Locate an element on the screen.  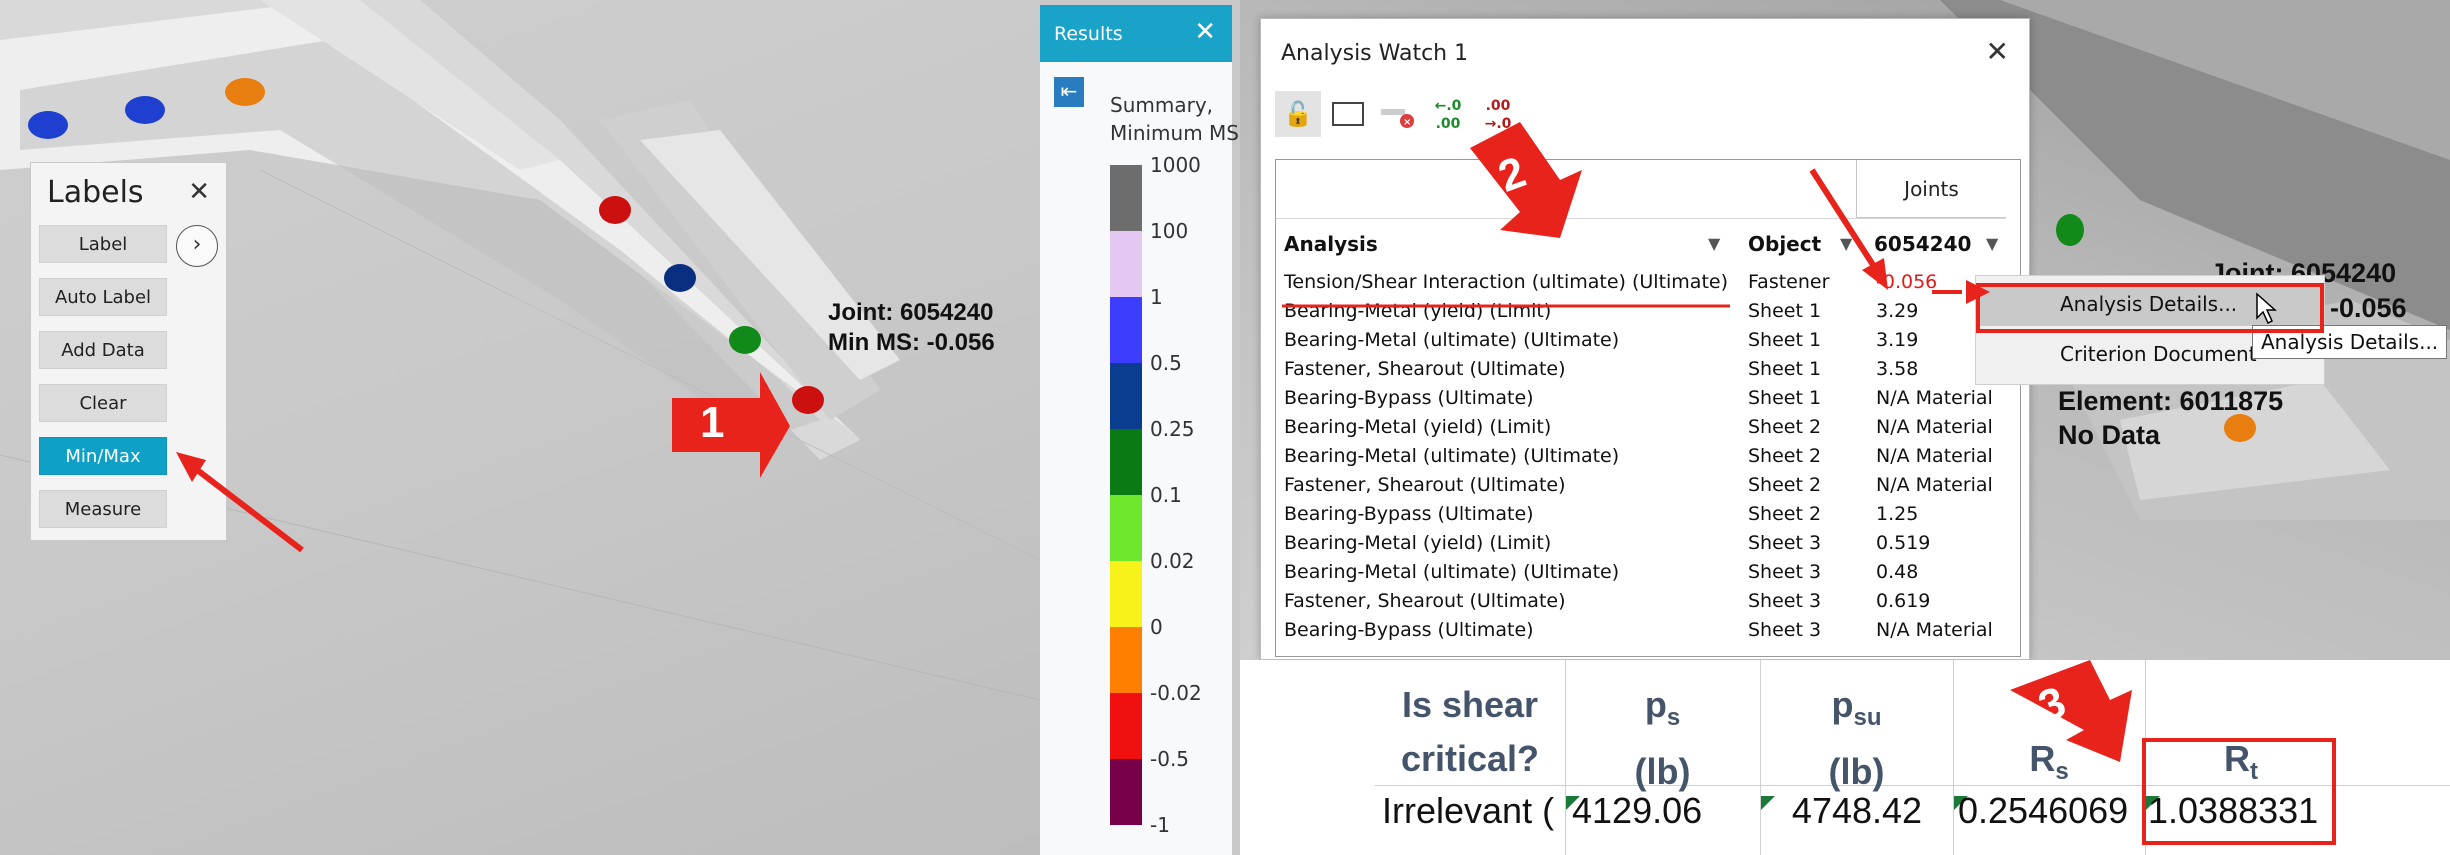
labels-panel-title: Labels is located at coordinates (95, 192).